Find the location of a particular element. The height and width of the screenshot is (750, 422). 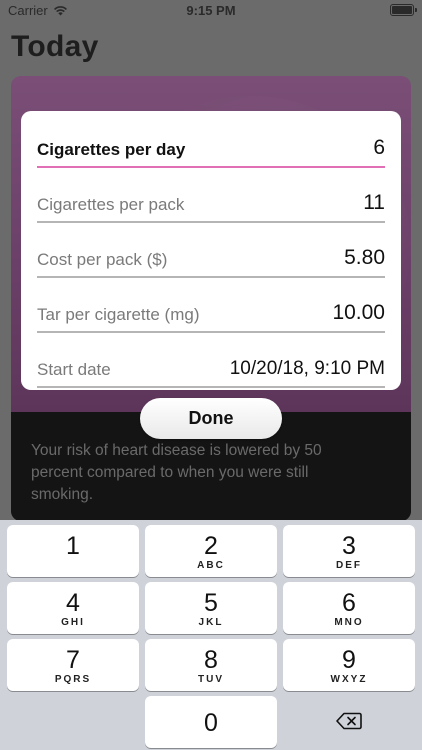

key-letters: JKL is located at coordinates (211, 622).